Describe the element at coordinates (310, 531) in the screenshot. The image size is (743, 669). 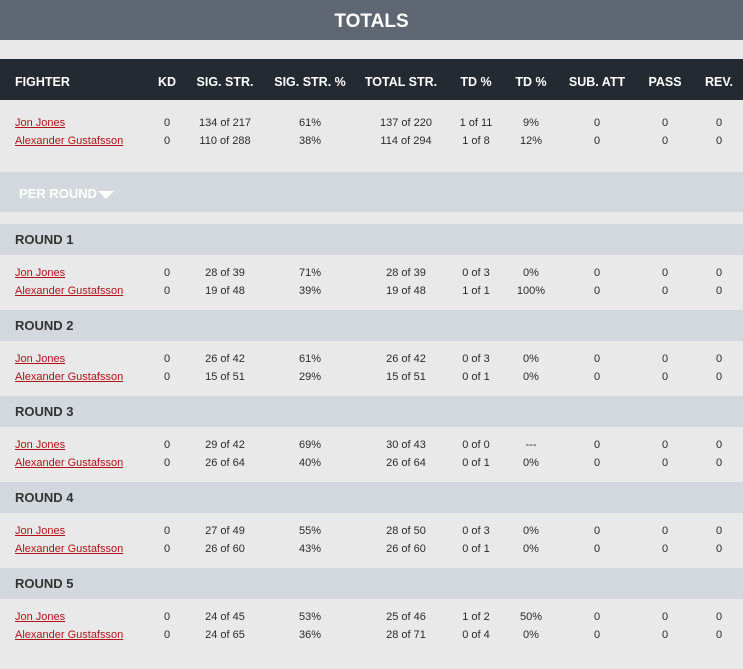
I see `sig-str-pct-cell: 55%` at that location.